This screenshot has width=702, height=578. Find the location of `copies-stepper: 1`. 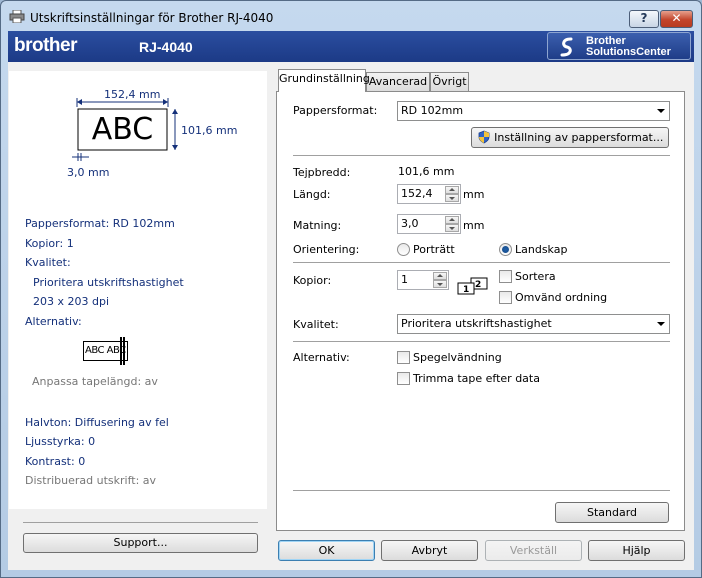

copies-stepper: 1 is located at coordinates (423, 280).